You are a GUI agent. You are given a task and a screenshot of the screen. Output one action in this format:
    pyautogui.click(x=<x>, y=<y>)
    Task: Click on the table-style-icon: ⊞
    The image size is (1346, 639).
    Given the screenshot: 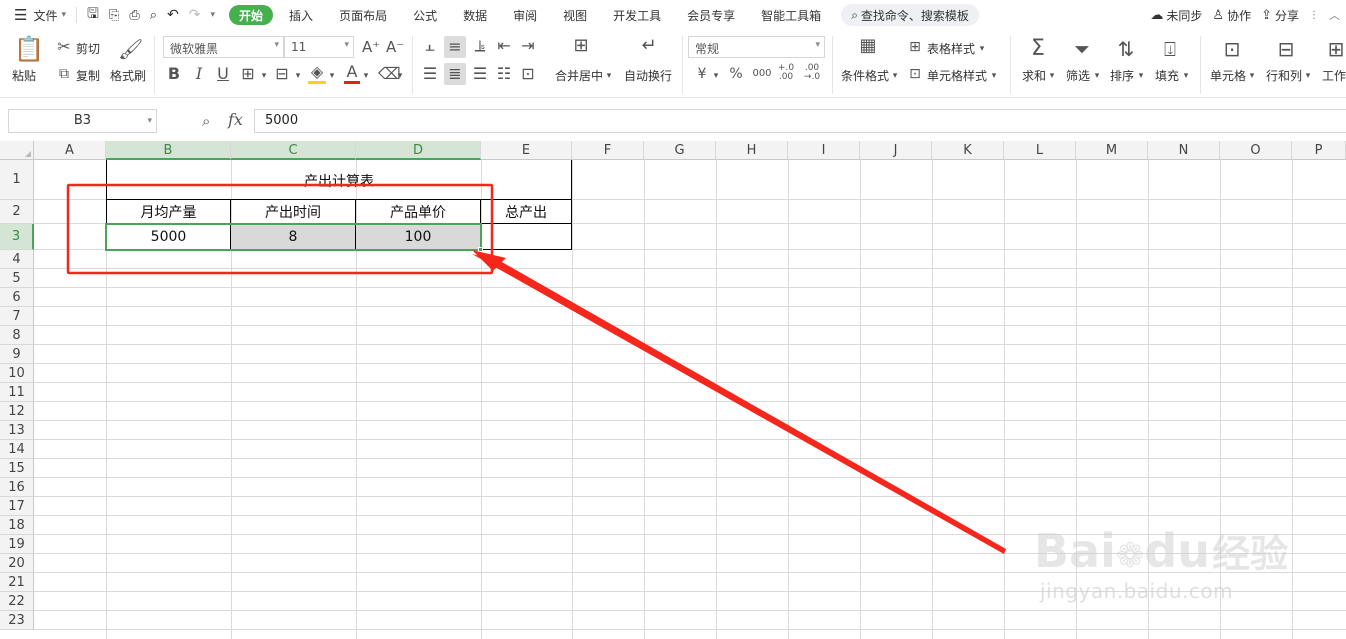 What is the action you would take?
    pyautogui.click(x=915, y=47)
    